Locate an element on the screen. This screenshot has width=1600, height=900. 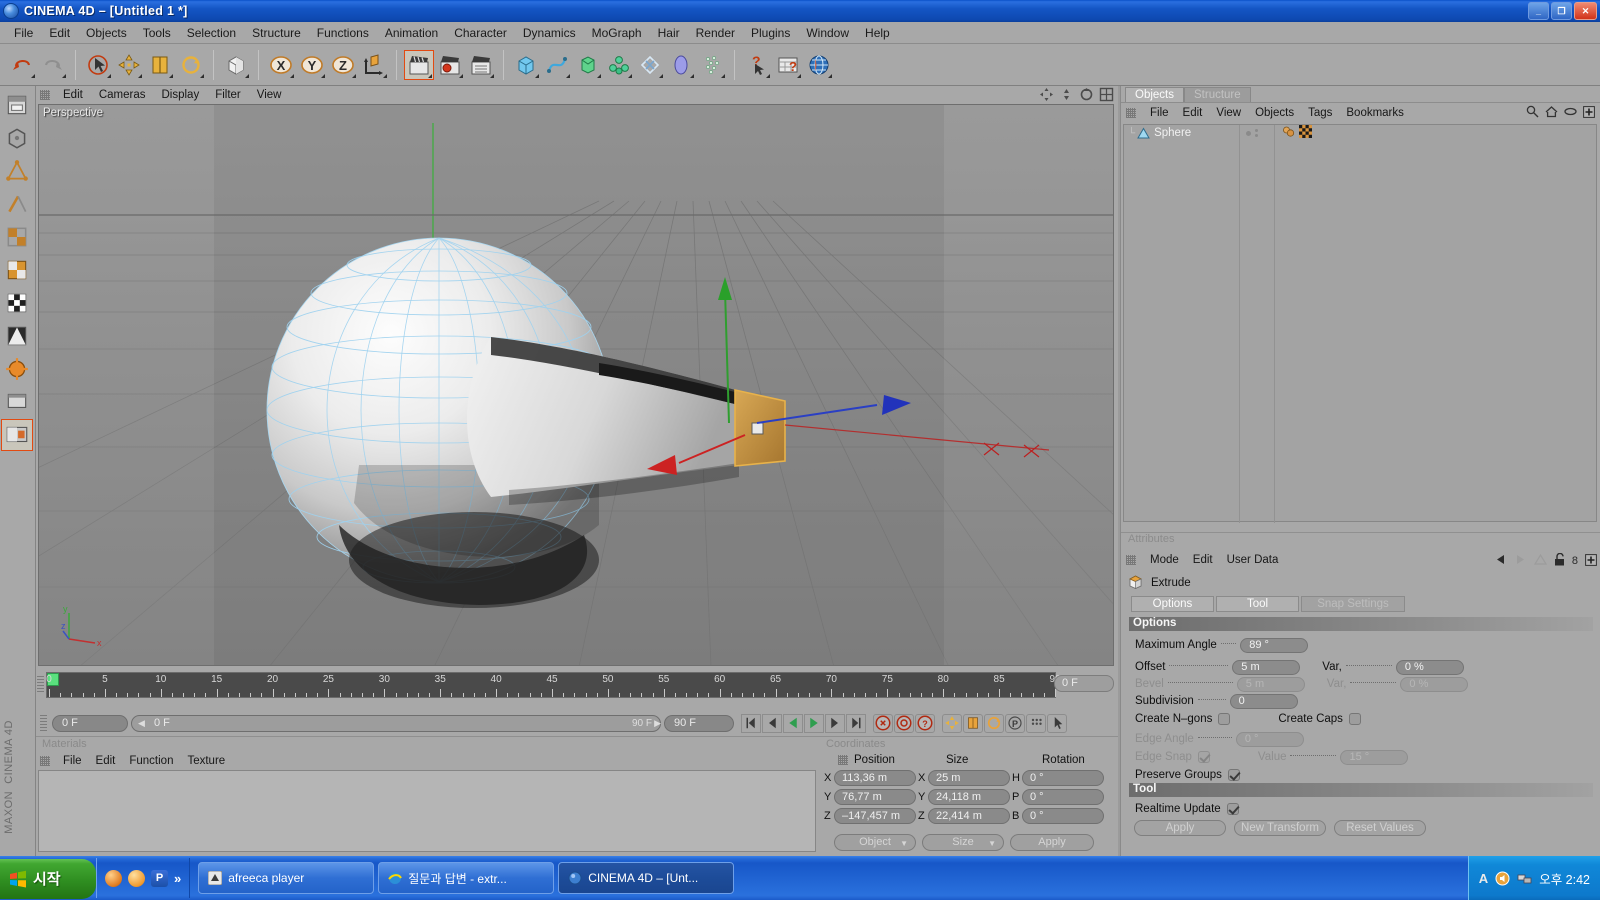
menu-item-animation: Animation is located at coordinates (411, 33).